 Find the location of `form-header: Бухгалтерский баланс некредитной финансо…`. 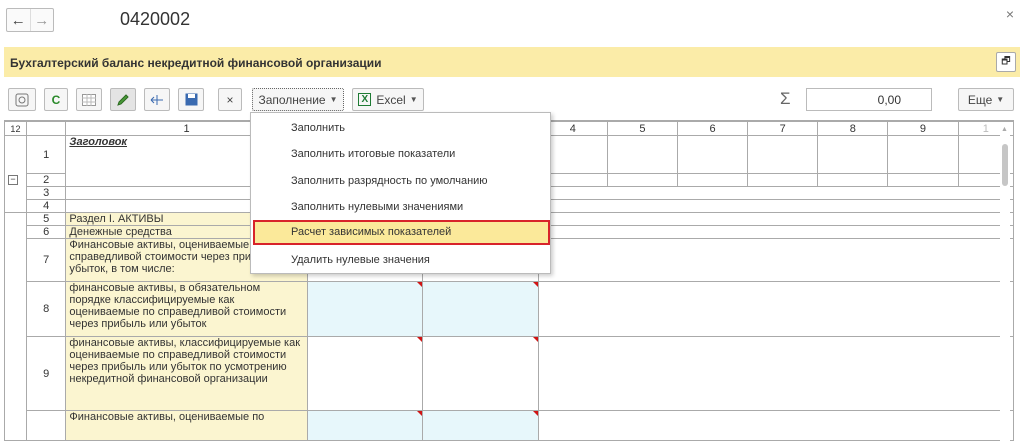

form-header: Бухгалтерский баланс некредитной финансо… is located at coordinates (512, 62).